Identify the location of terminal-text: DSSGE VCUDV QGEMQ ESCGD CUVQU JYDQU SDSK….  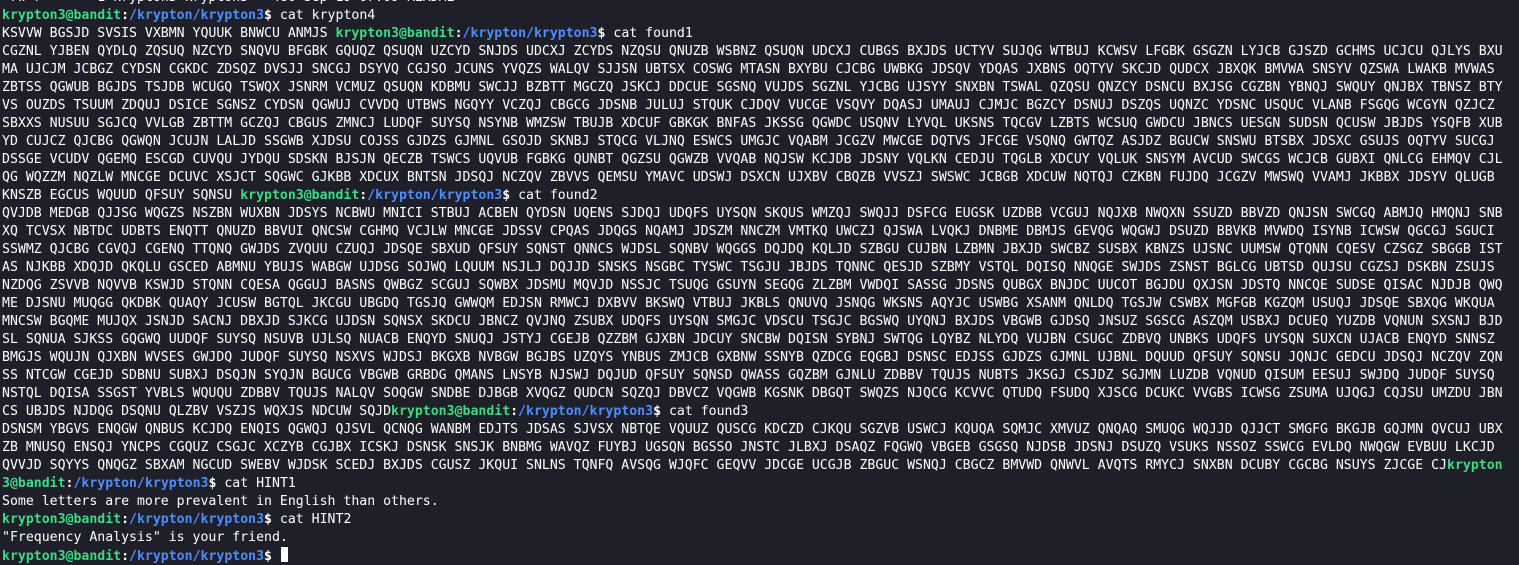
(752, 159).